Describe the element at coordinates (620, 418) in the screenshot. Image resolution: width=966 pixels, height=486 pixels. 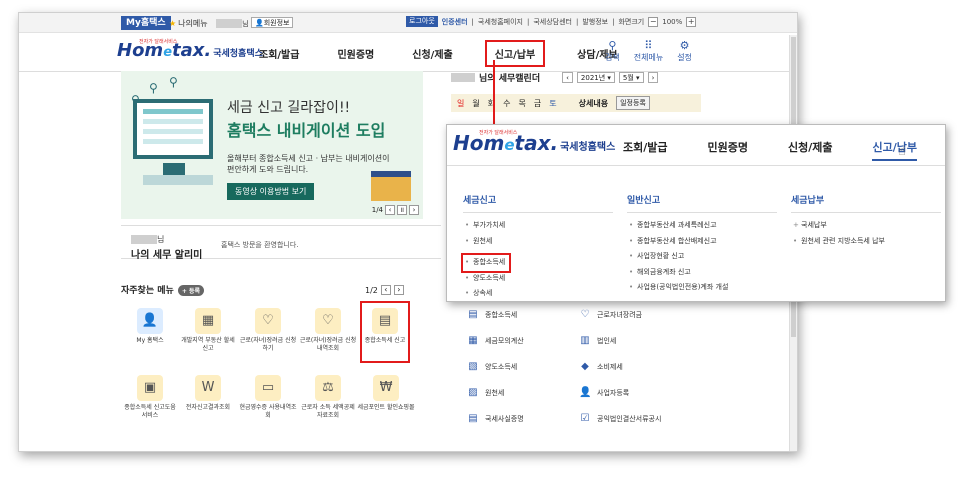
I see `tax-link: ☑ 공익법인결산서류공시` at that location.